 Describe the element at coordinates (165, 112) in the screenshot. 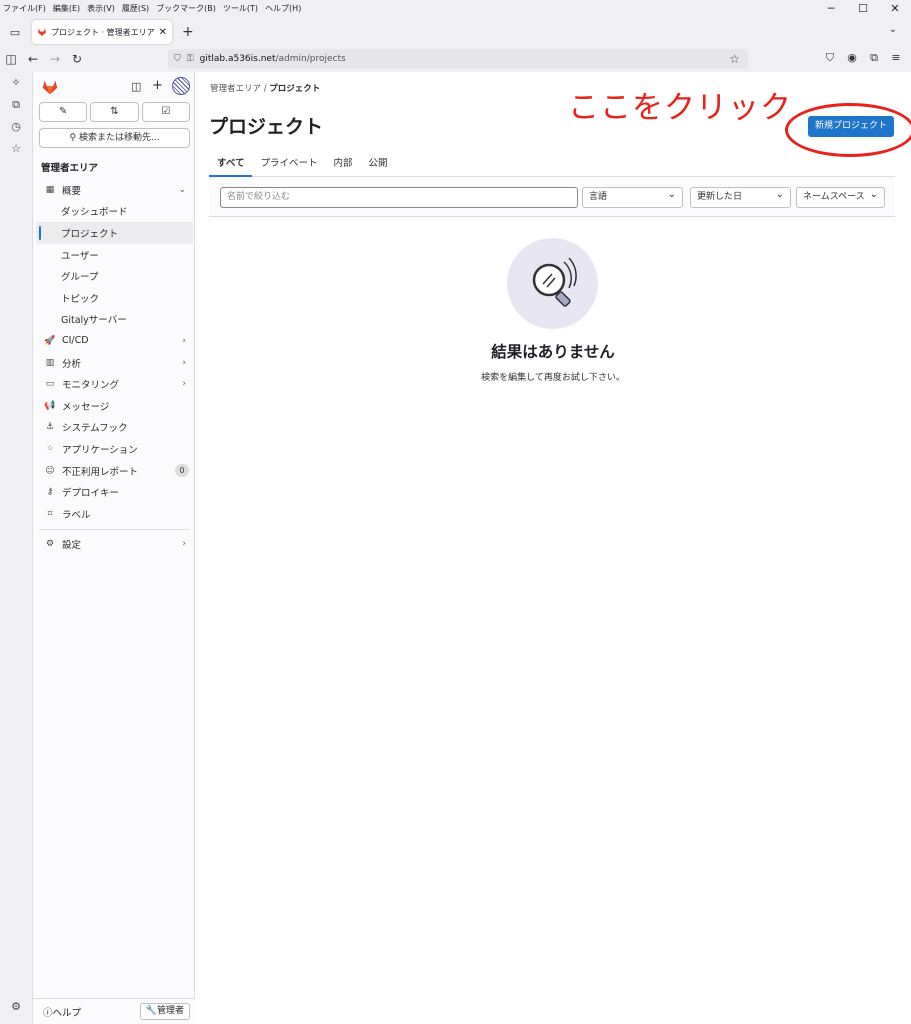

I see `todos-button: ☑` at that location.